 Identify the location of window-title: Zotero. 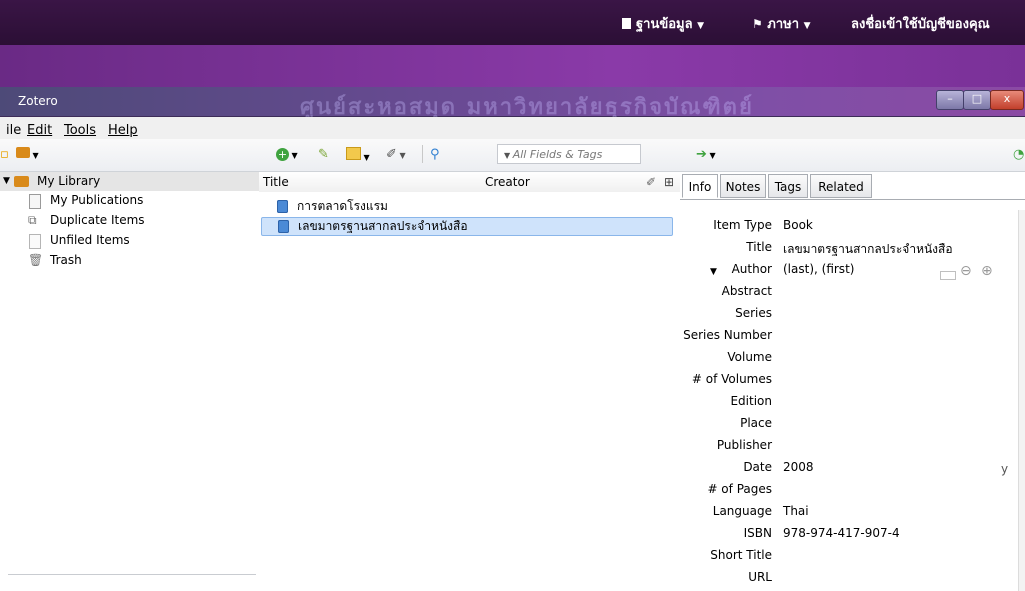
(38, 101).